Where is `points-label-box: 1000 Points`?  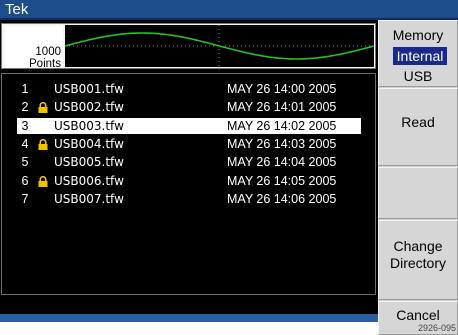 points-label-box: 1000 Points is located at coordinates (34, 48).